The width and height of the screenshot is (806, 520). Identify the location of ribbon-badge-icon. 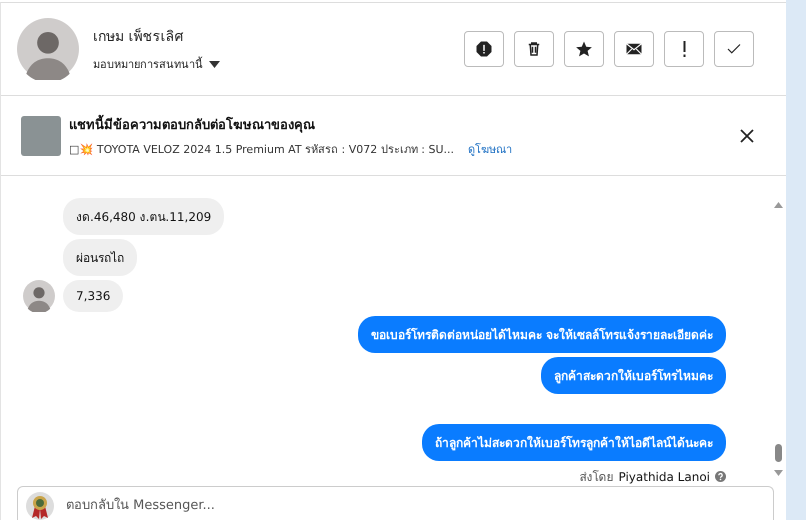
(40, 506).